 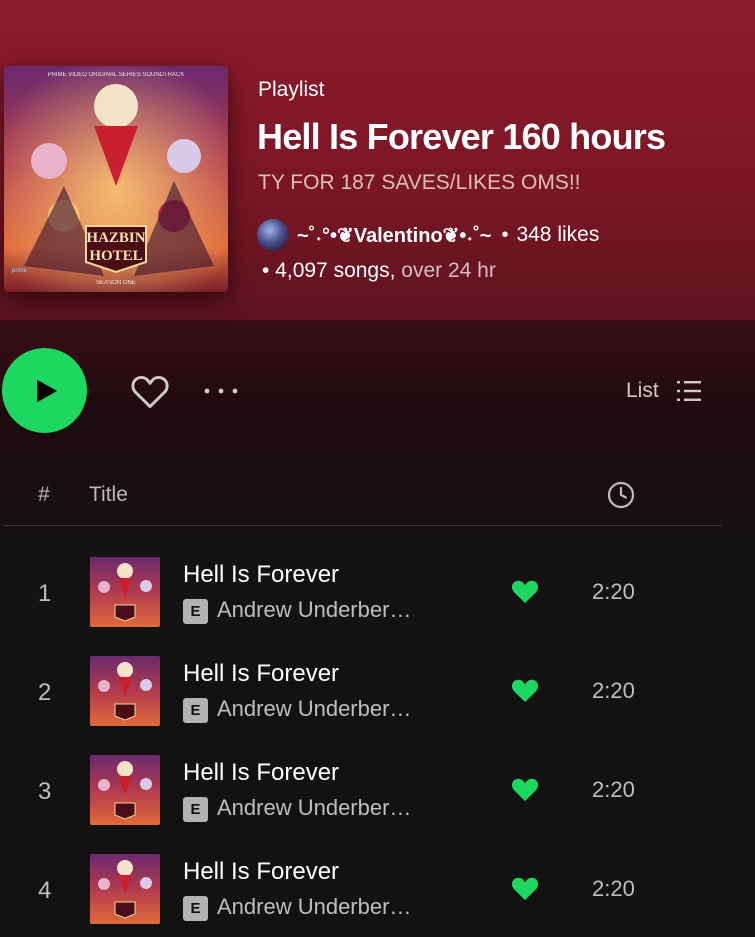 I want to click on playlist-owner-row: ~˚˖°•❦Valentino❦•˖˚~ • 348 likes, so click(x=428, y=235).